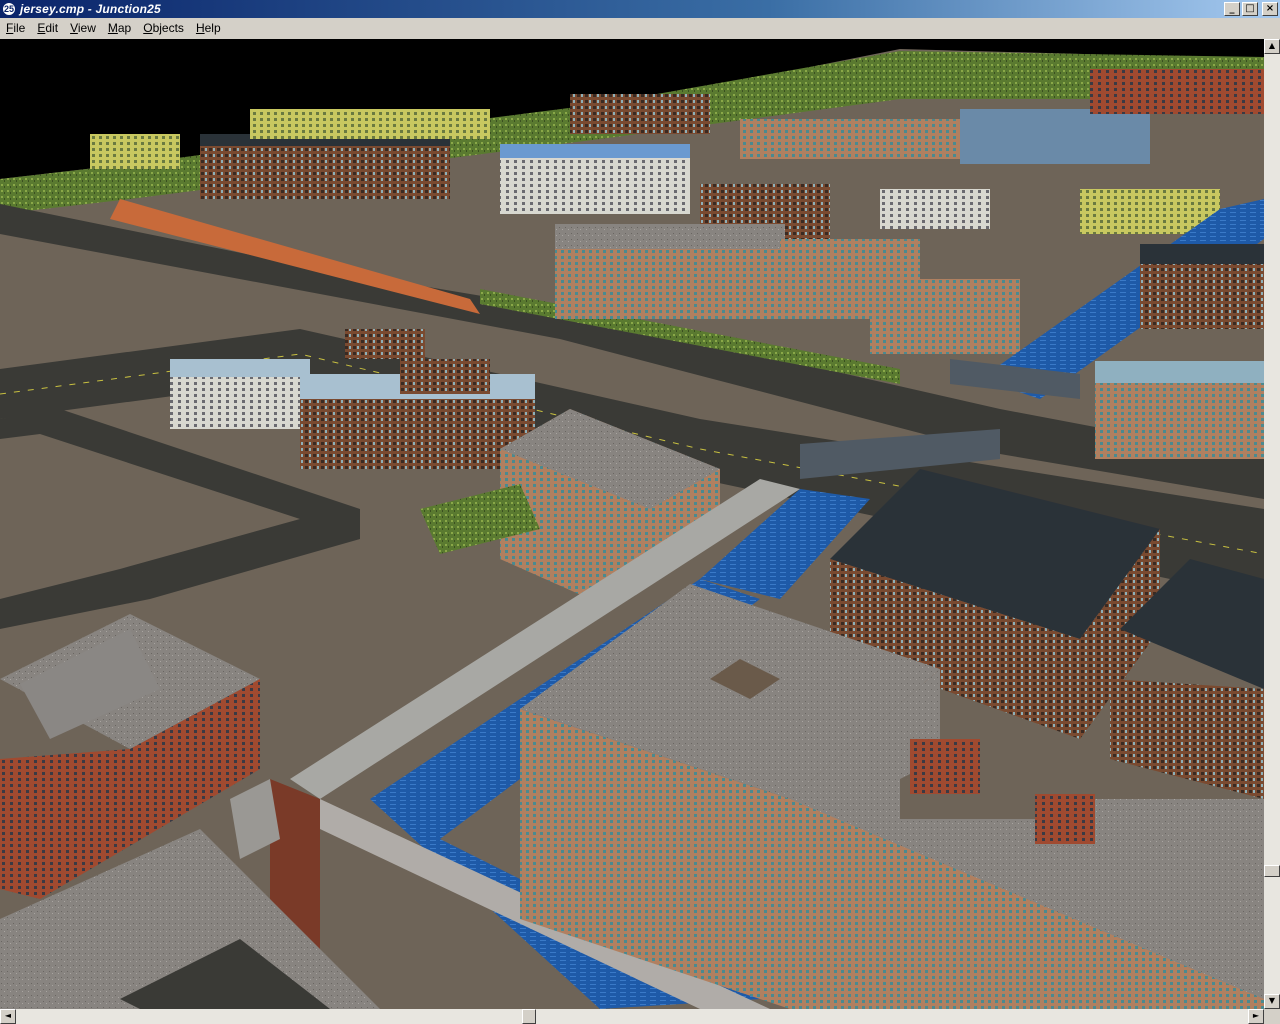  I want to click on scroll-right-button: ►, so click(1256, 1016).